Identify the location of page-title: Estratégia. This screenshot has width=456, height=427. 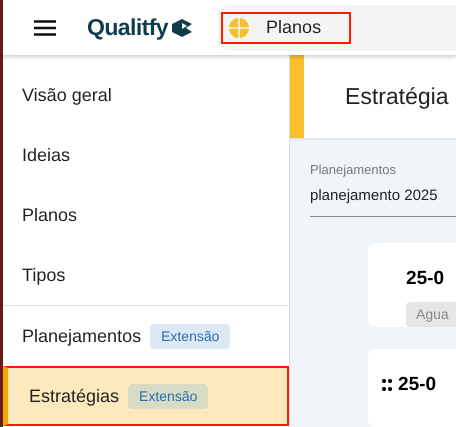
(397, 97).